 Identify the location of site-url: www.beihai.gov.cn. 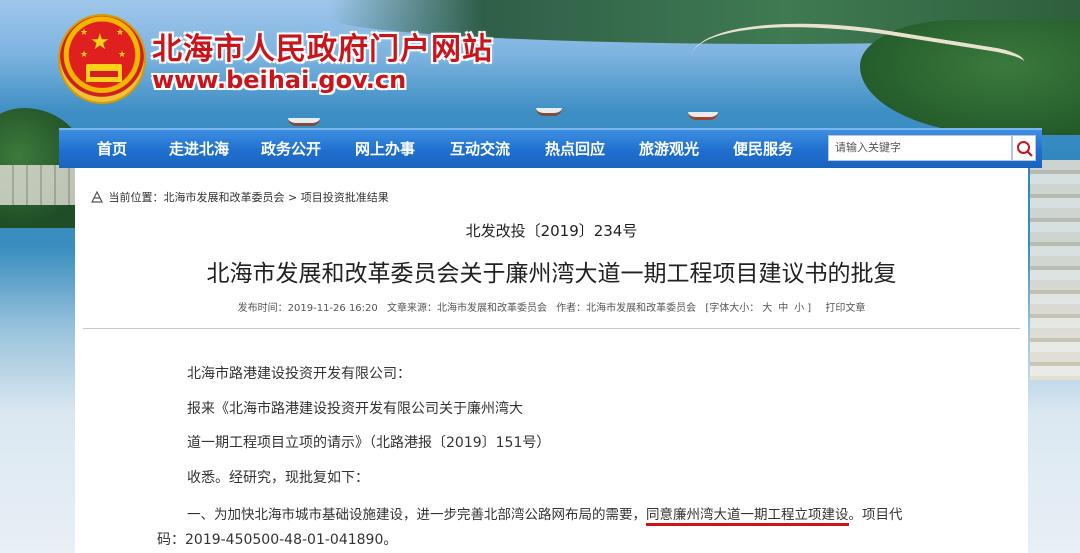
(279, 80).